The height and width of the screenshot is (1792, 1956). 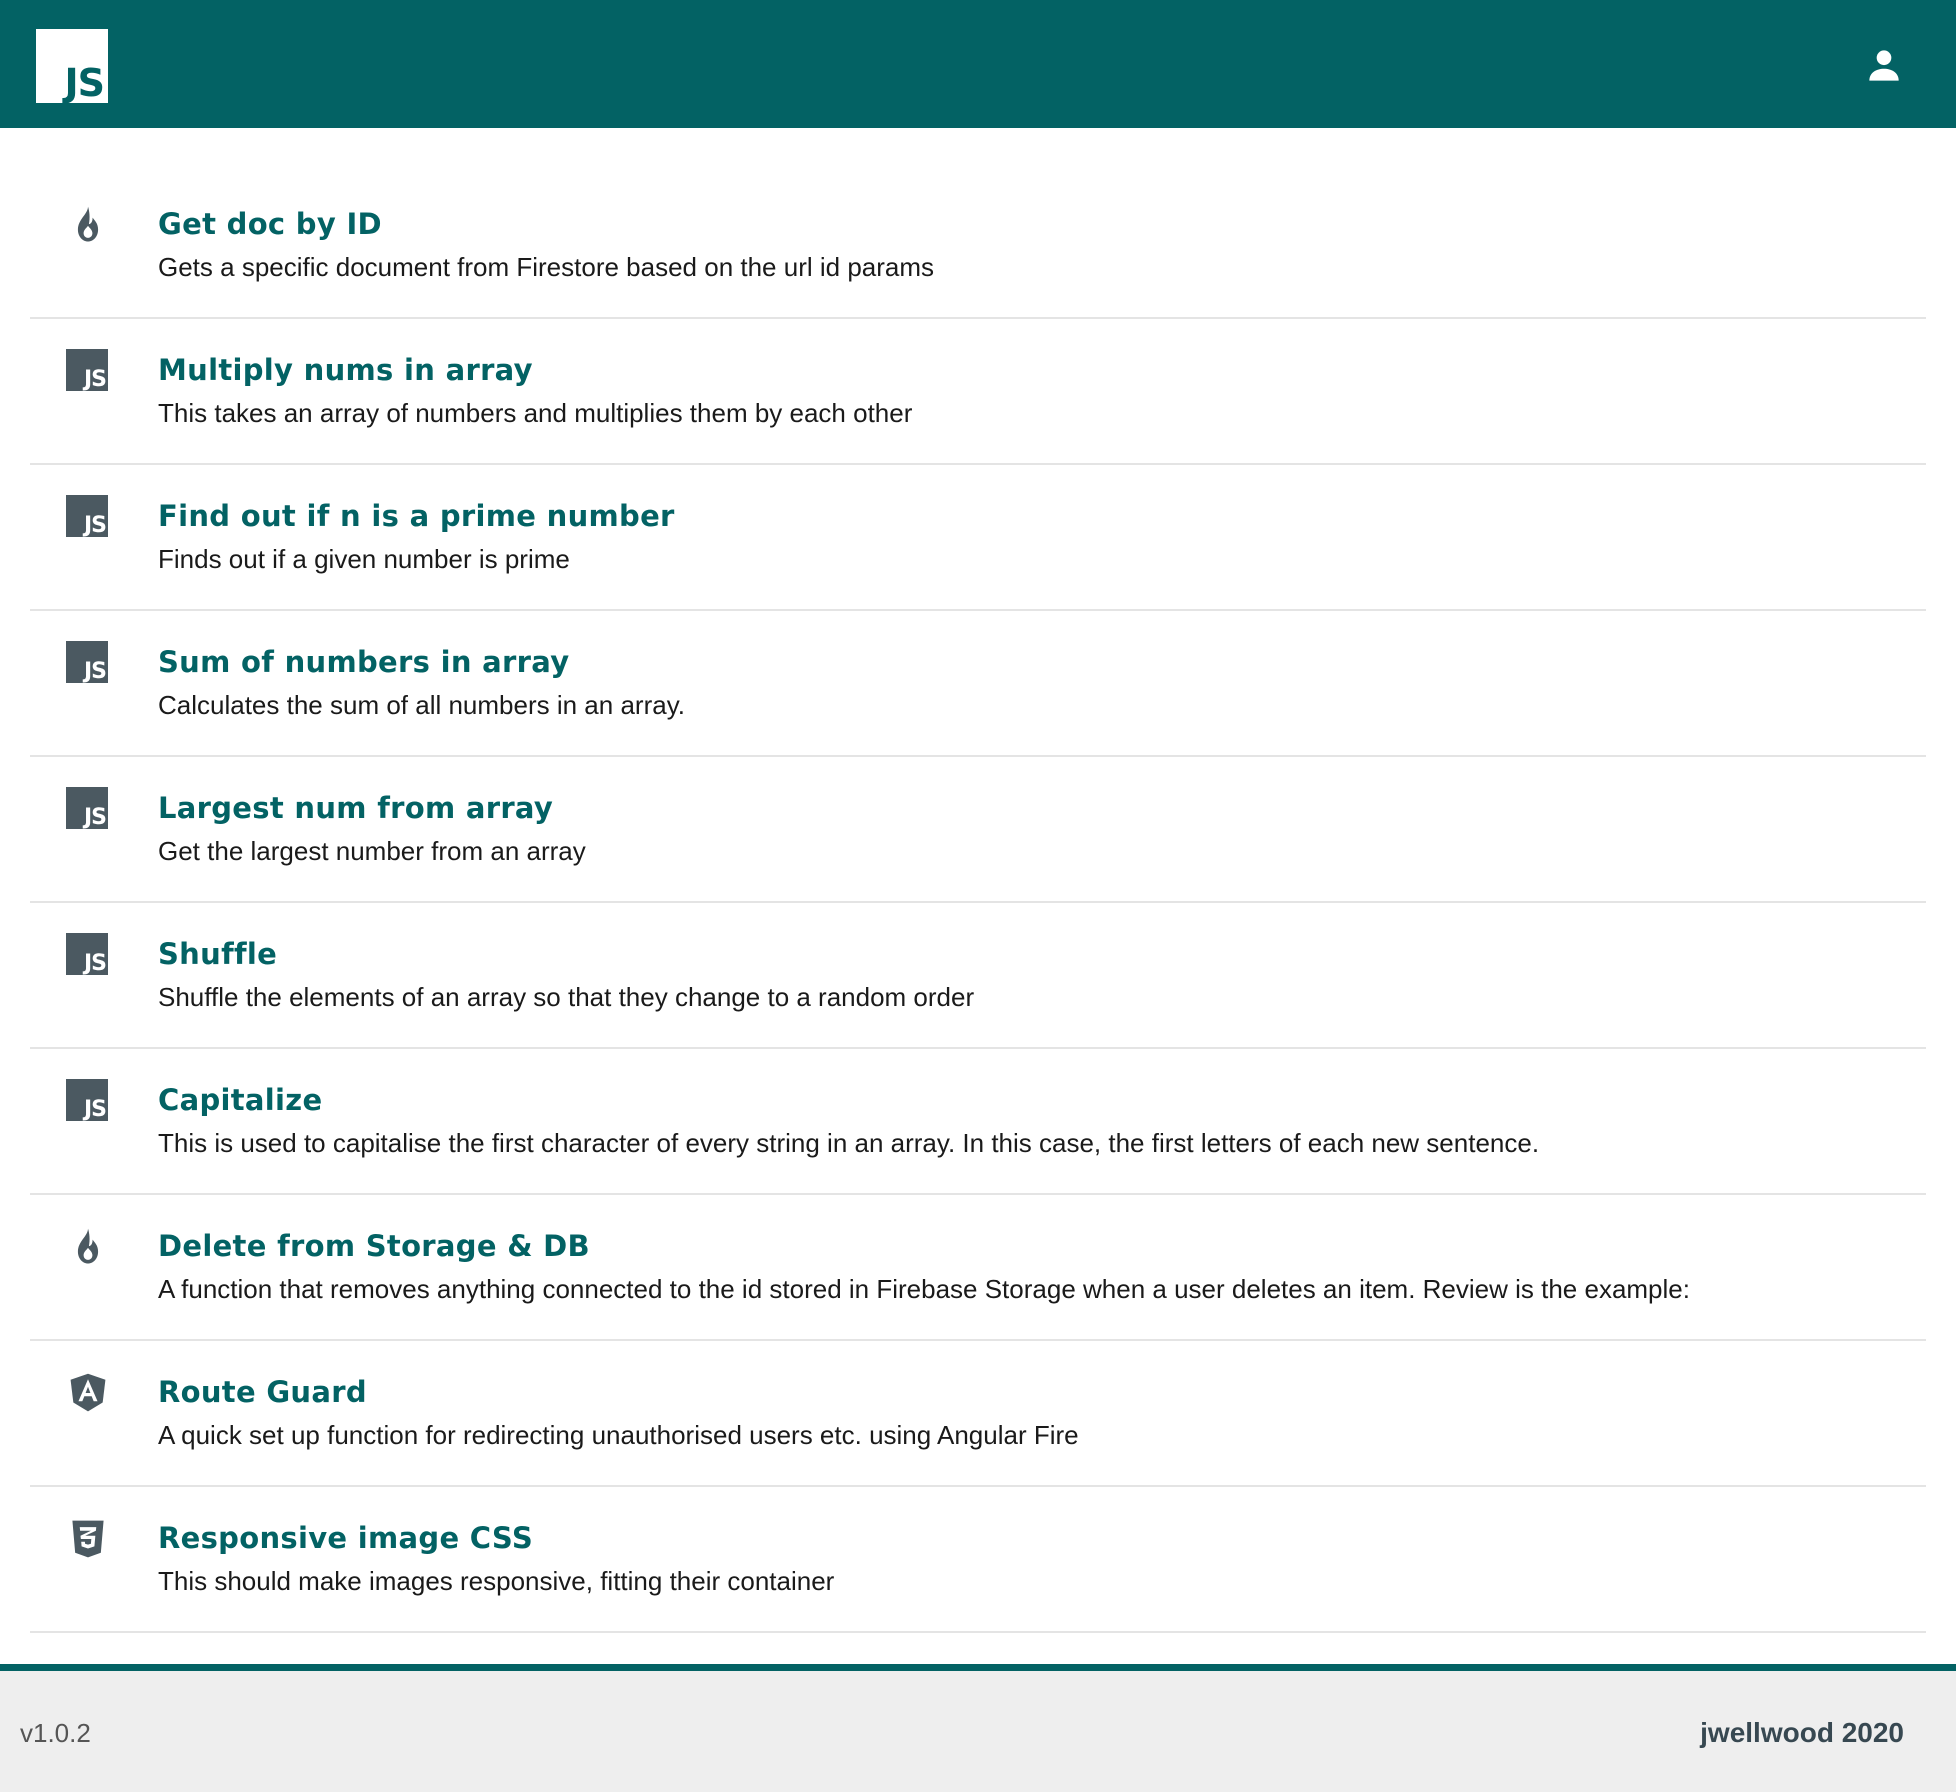 What do you see at coordinates (345, 370) in the screenshot?
I see `item-title: Multiply nums in array` at bounding box center [345, 370].